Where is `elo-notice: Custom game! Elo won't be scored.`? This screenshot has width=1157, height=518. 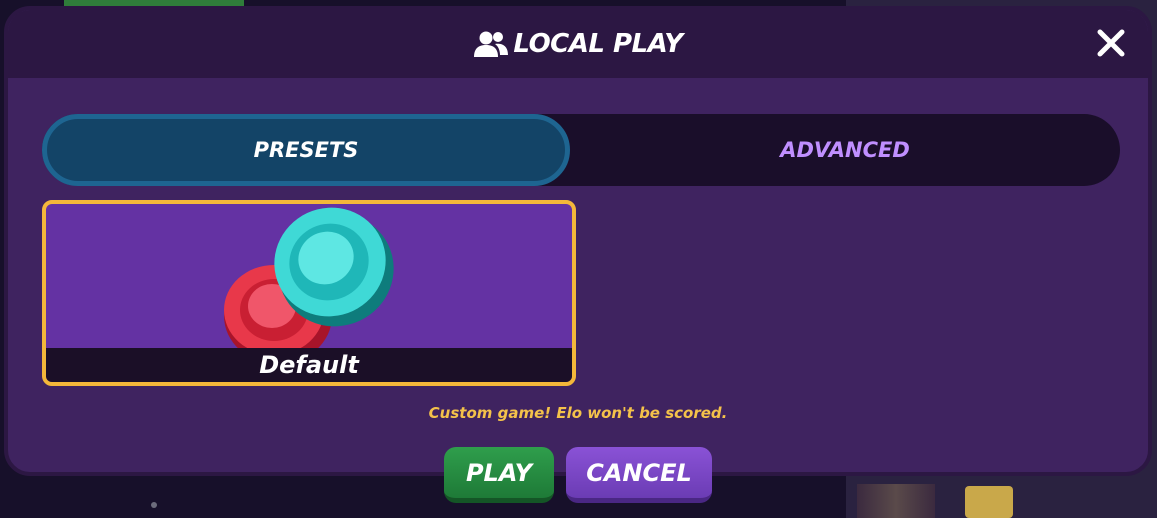
elo-notice: Custom game! Elo won't be scored. is located at coordinates (578, 413).